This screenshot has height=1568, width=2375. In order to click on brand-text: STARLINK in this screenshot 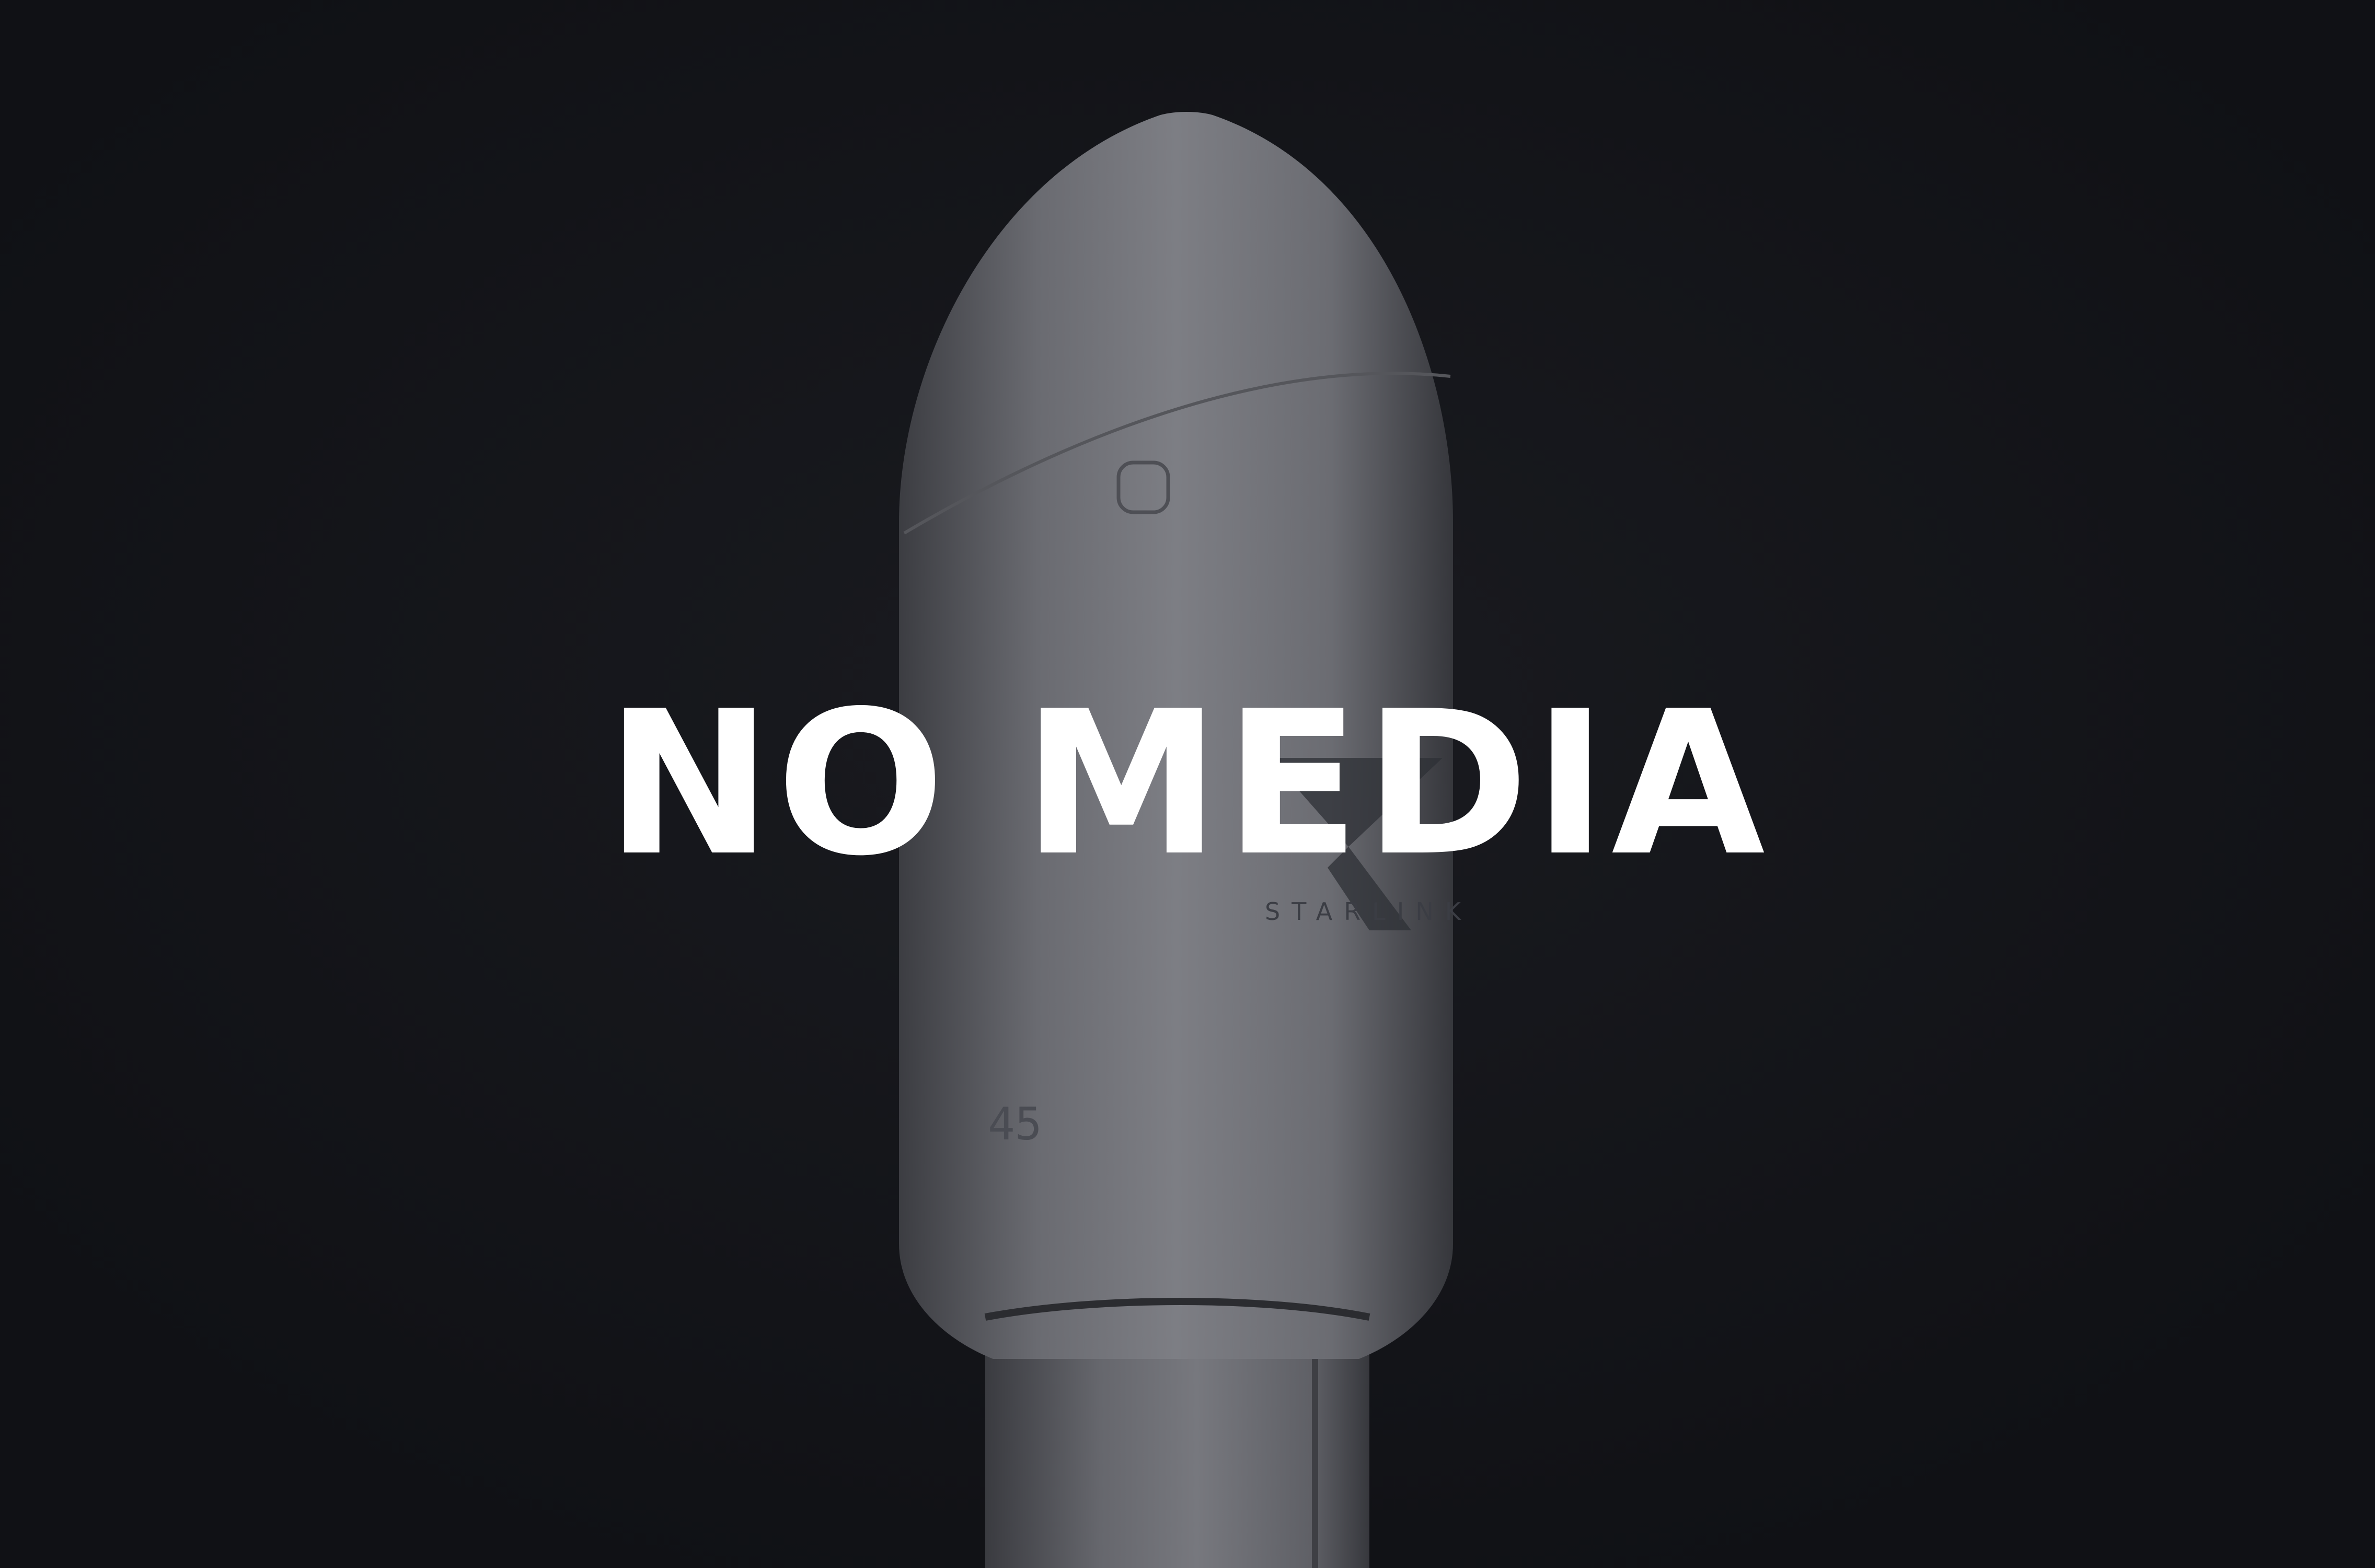, I will do `click(1368, 911)`.